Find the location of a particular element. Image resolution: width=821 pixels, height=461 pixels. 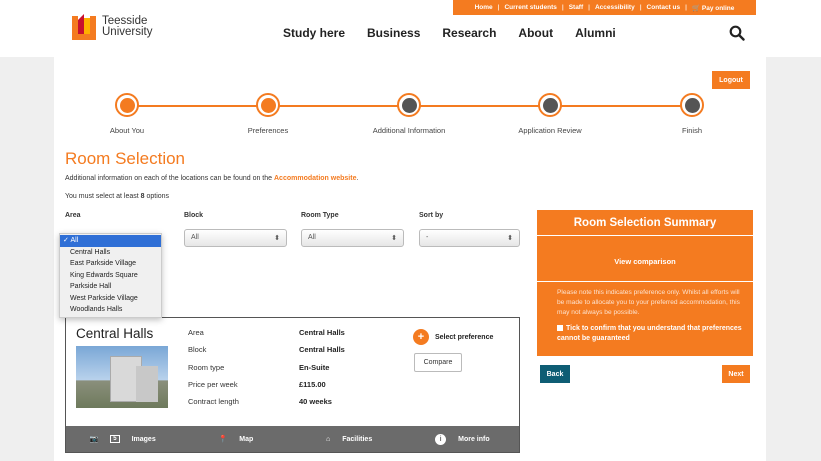

step-label-application-review: Application Review is located at coordinates (550, 130).